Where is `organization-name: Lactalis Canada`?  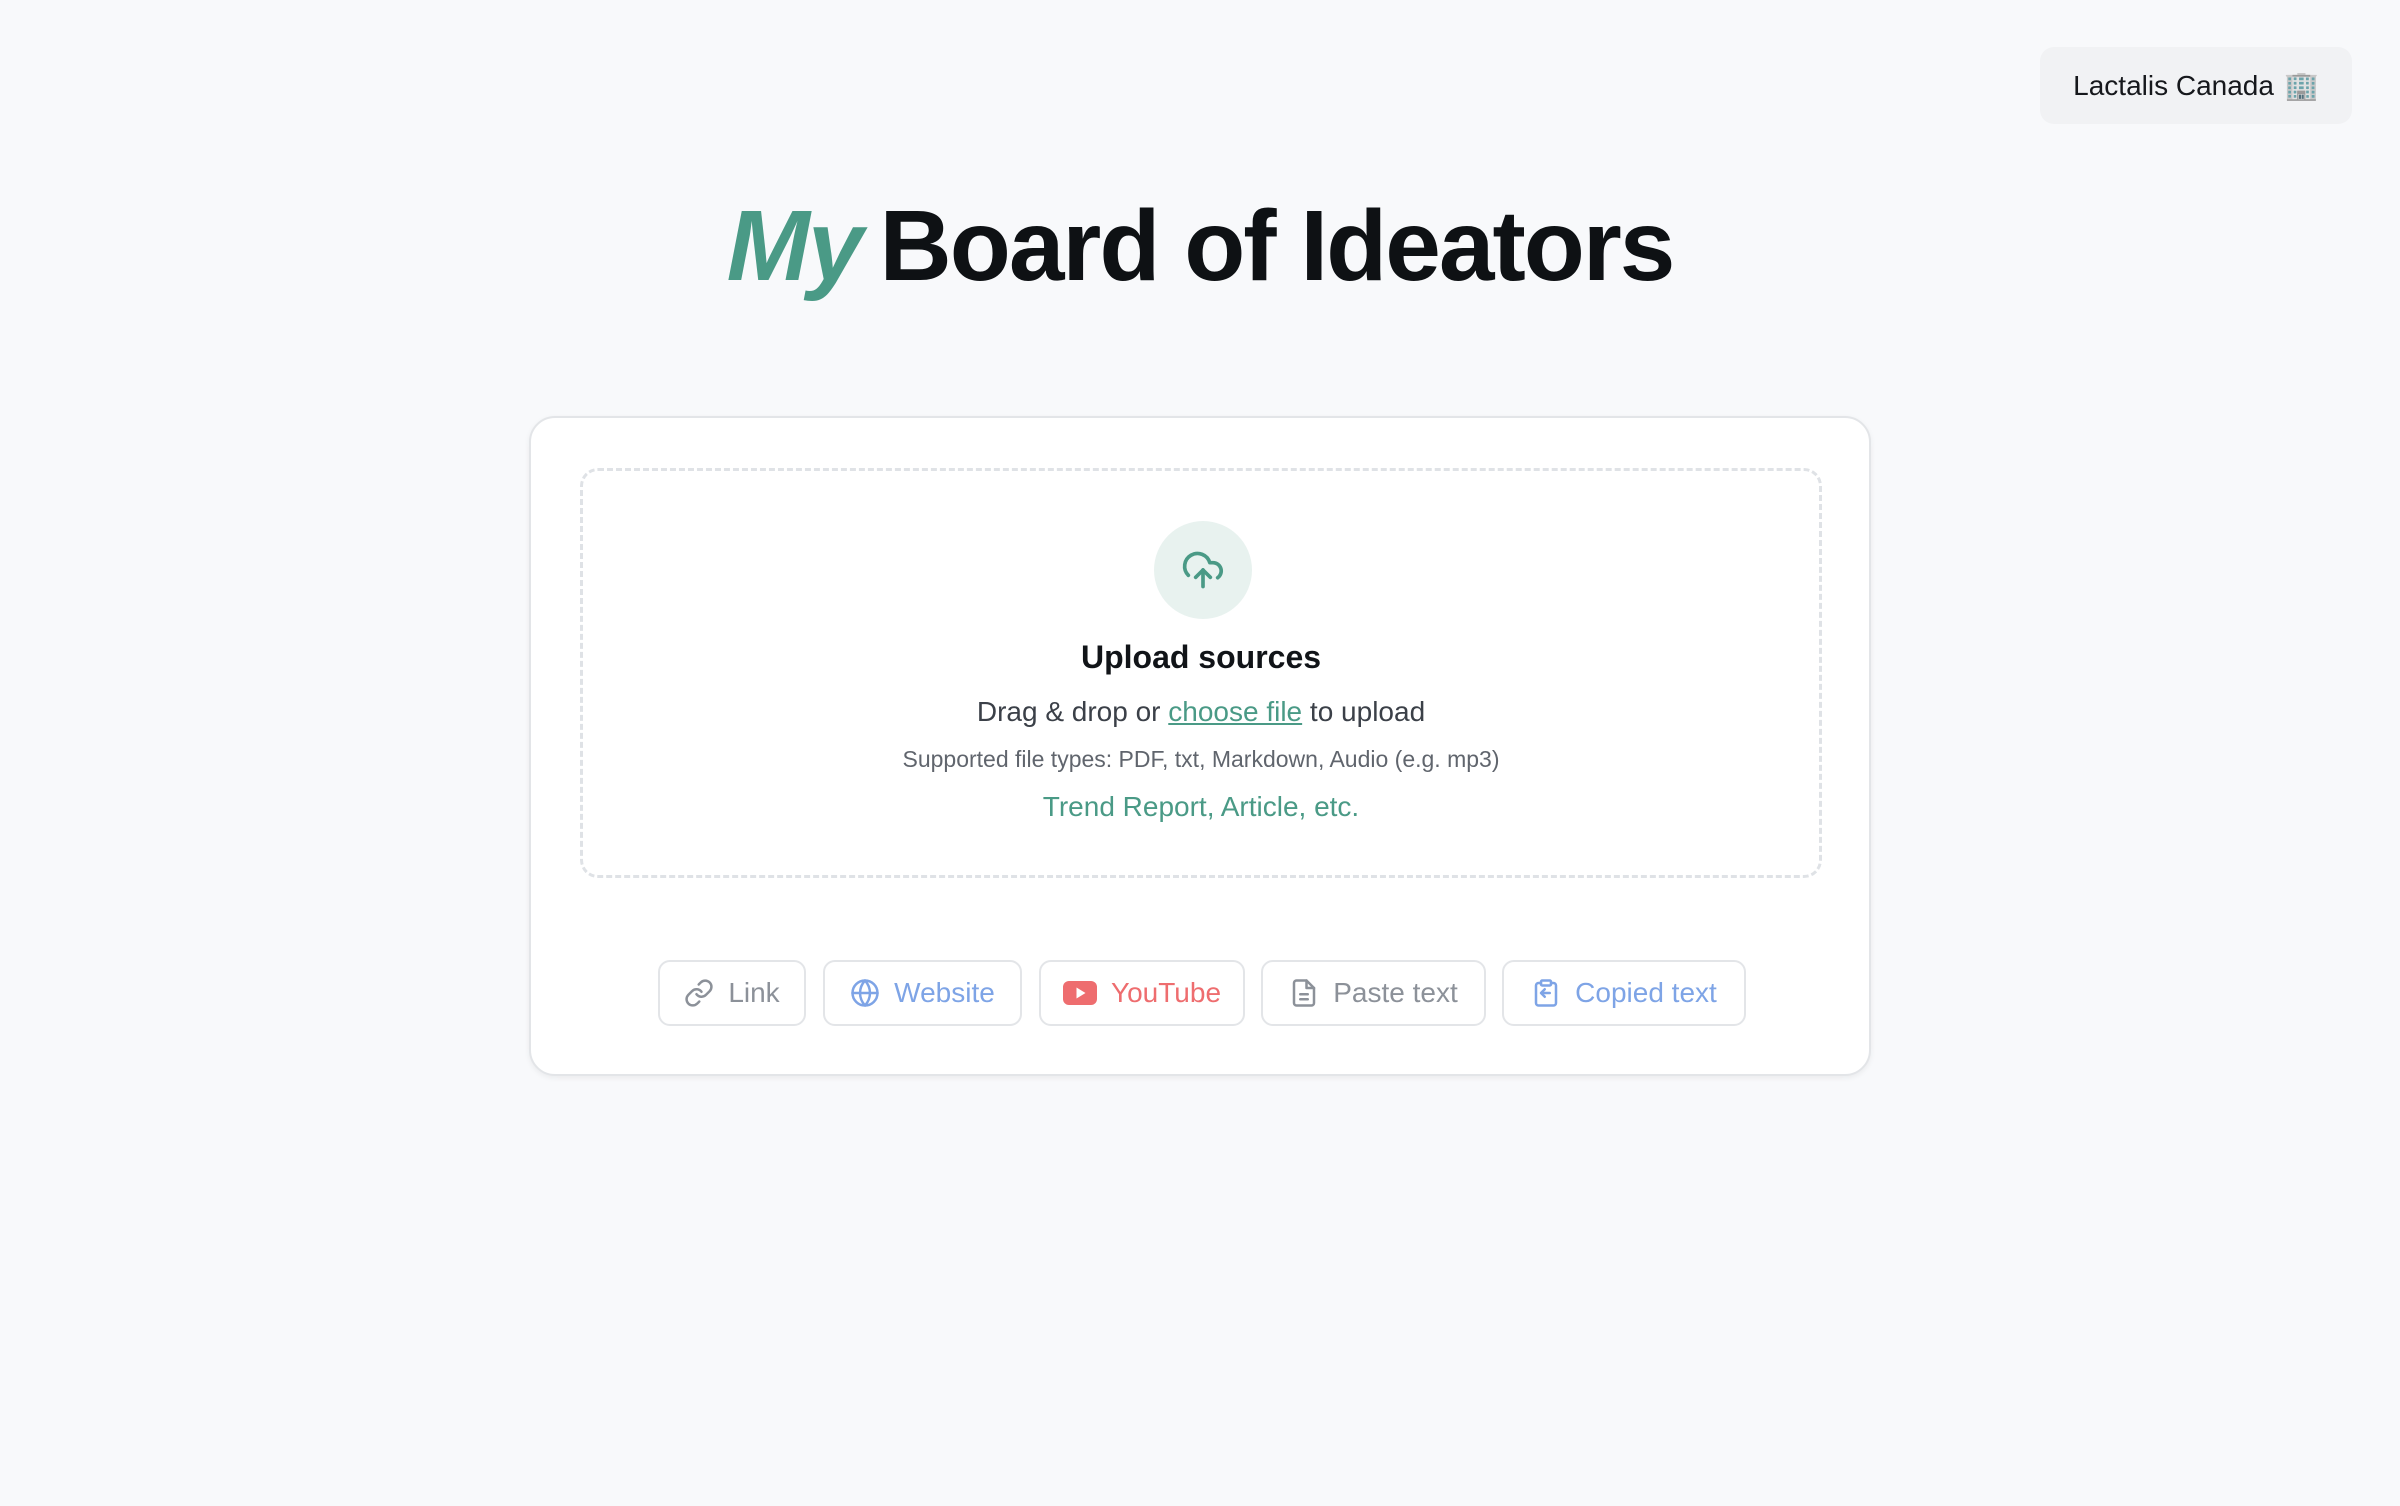
organization-name: Lactalis Canada is located at coordinates (2173, 85).